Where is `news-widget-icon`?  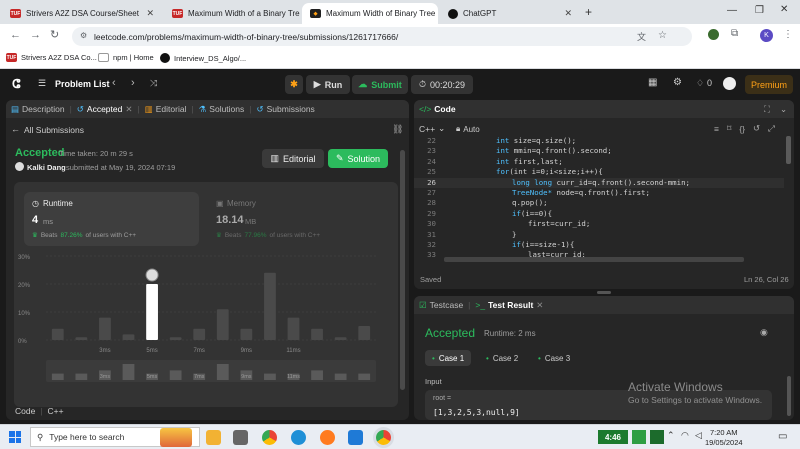
news-widget-icon is located at coordinates (176, 437).